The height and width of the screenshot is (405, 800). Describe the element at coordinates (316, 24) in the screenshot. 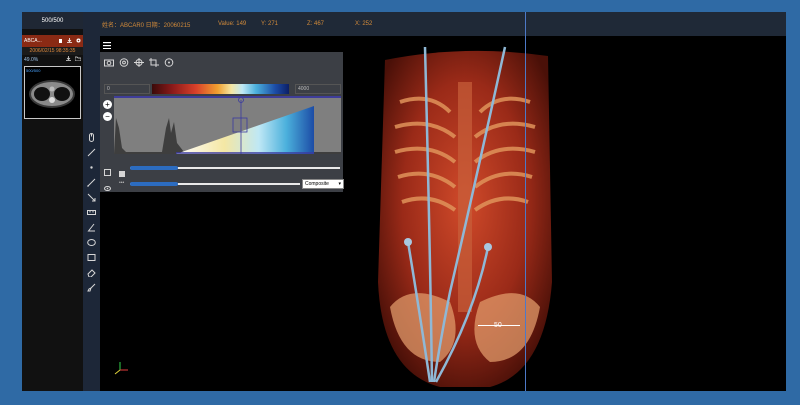

I see `z-readout: Z: 467` at that location.